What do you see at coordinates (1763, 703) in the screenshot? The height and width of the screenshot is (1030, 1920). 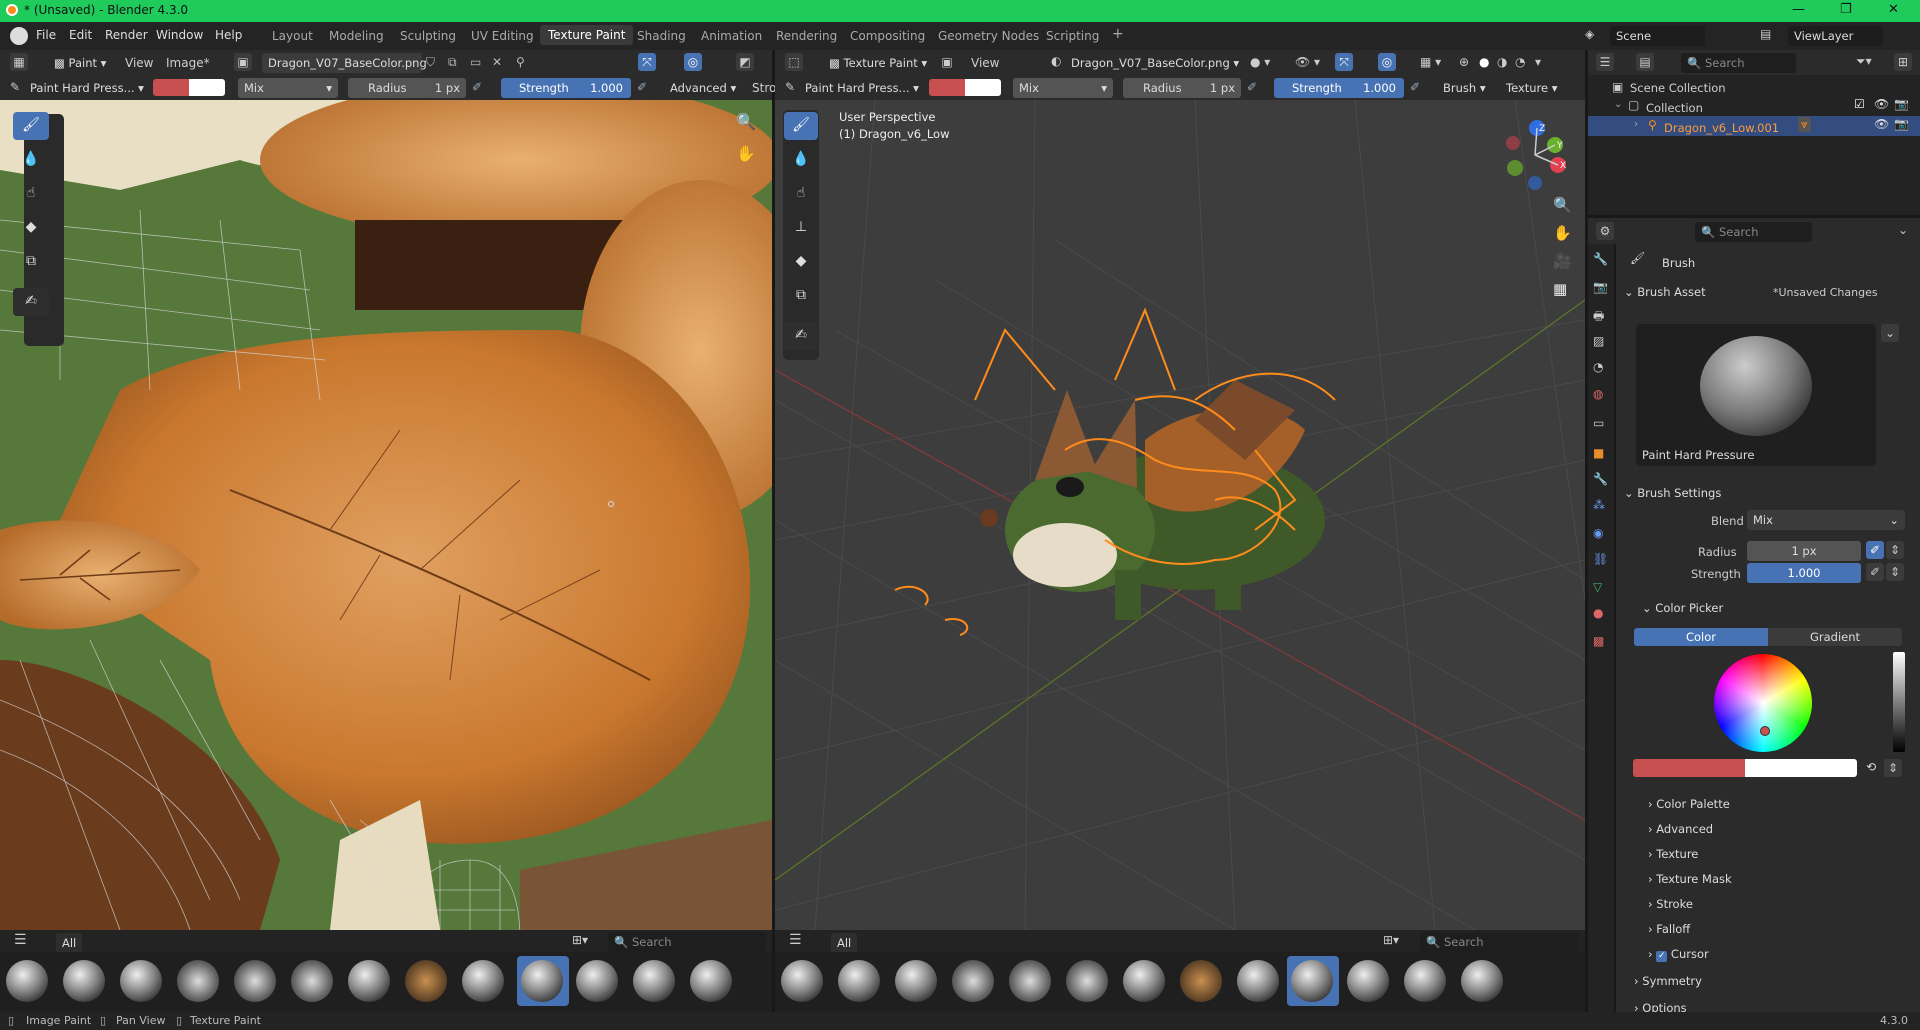 I see `color-wheel` at bounding box center [1763, 703].